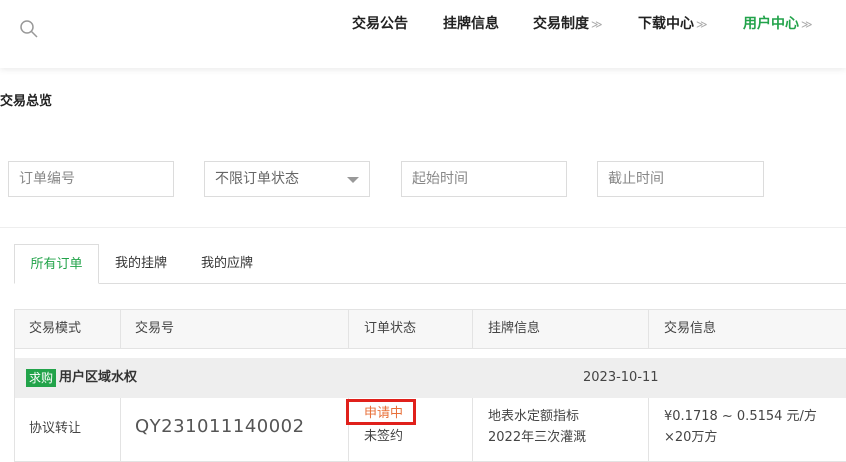 This screenshot has height=462, width=846. What do you see at coordinates (621, 377) in the screenshot?
I see `group-date: 2023-10-11` at bounding box center [621, 377].